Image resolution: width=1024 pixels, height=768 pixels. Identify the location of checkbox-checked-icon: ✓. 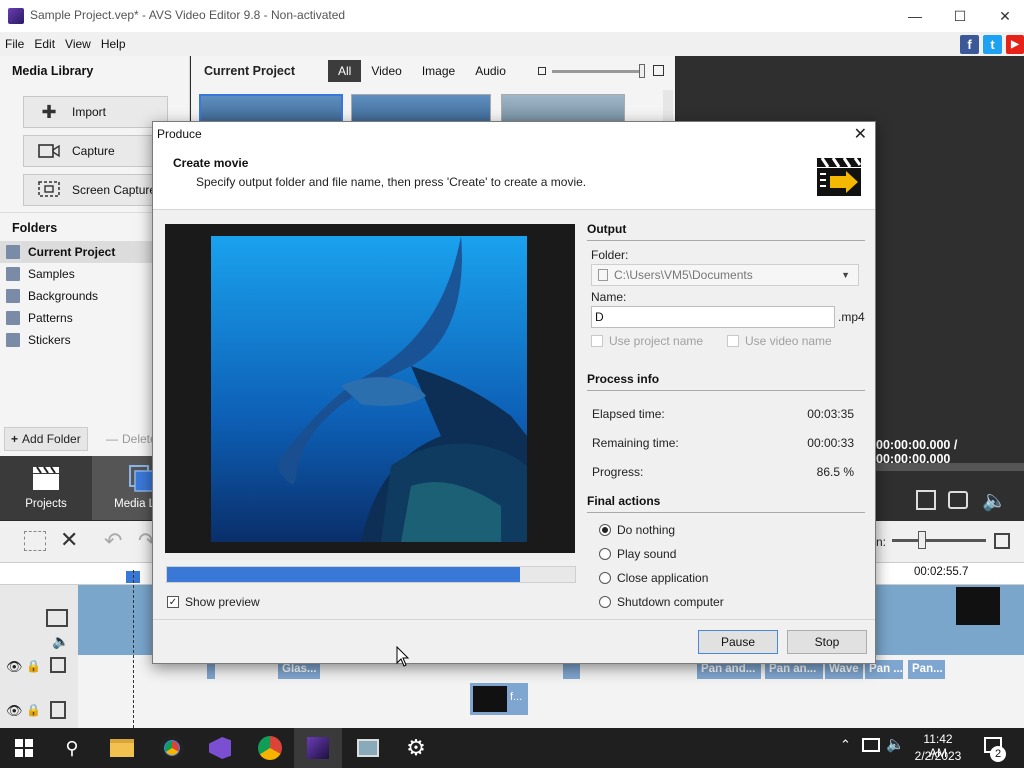
(173, 602).